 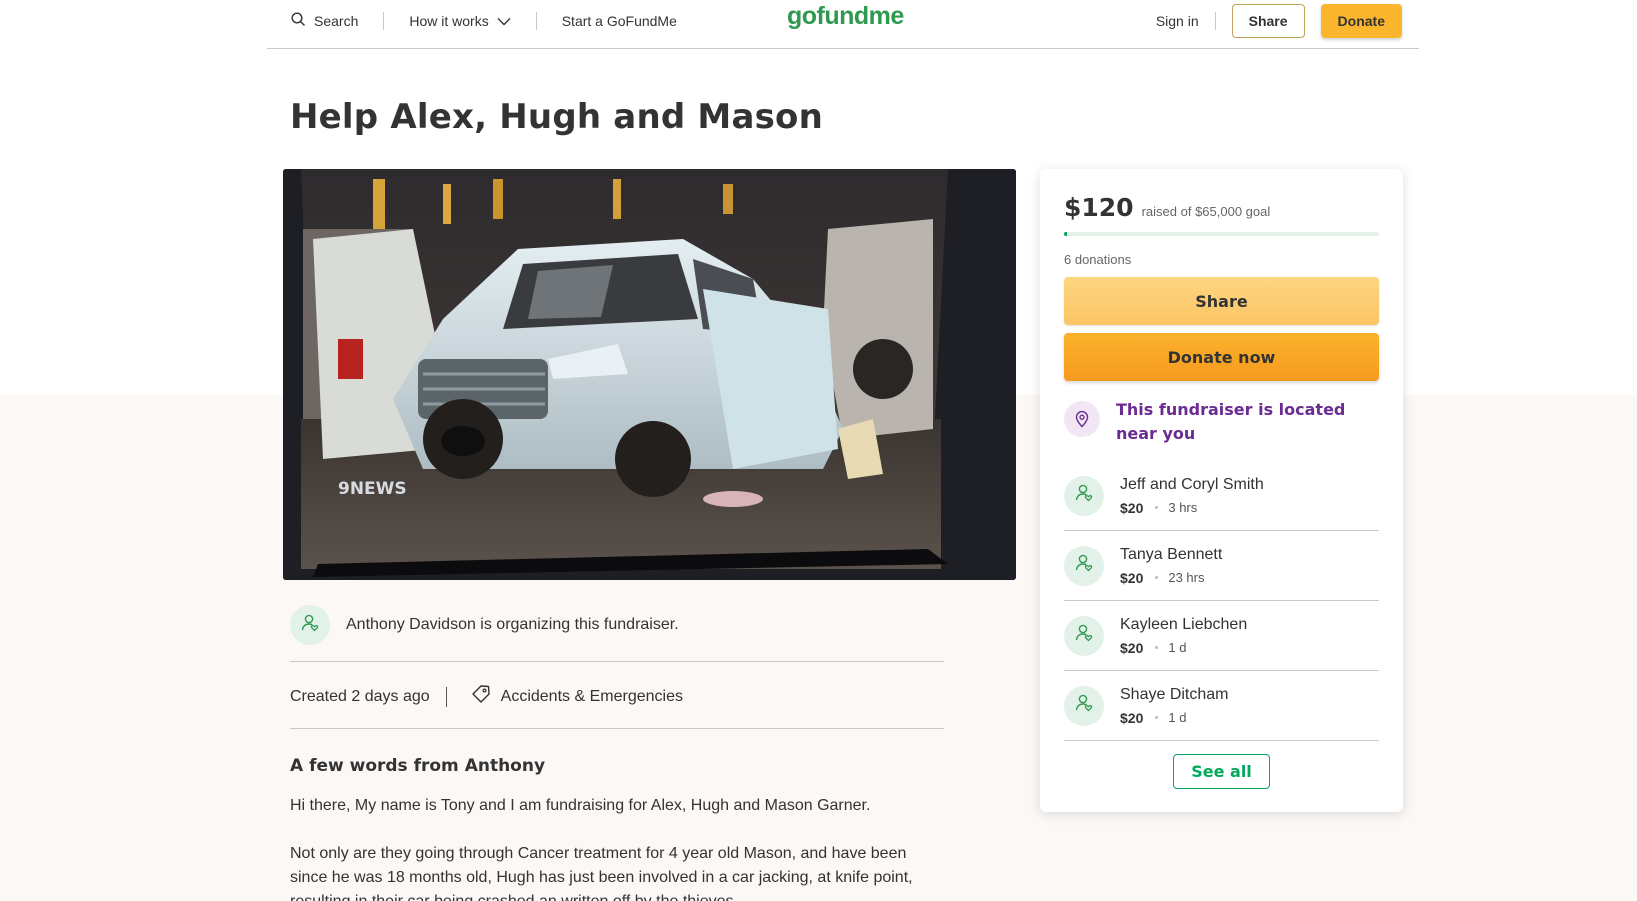 I want to click on donation-time: 3 hrs, so click(x=1183, y=507).